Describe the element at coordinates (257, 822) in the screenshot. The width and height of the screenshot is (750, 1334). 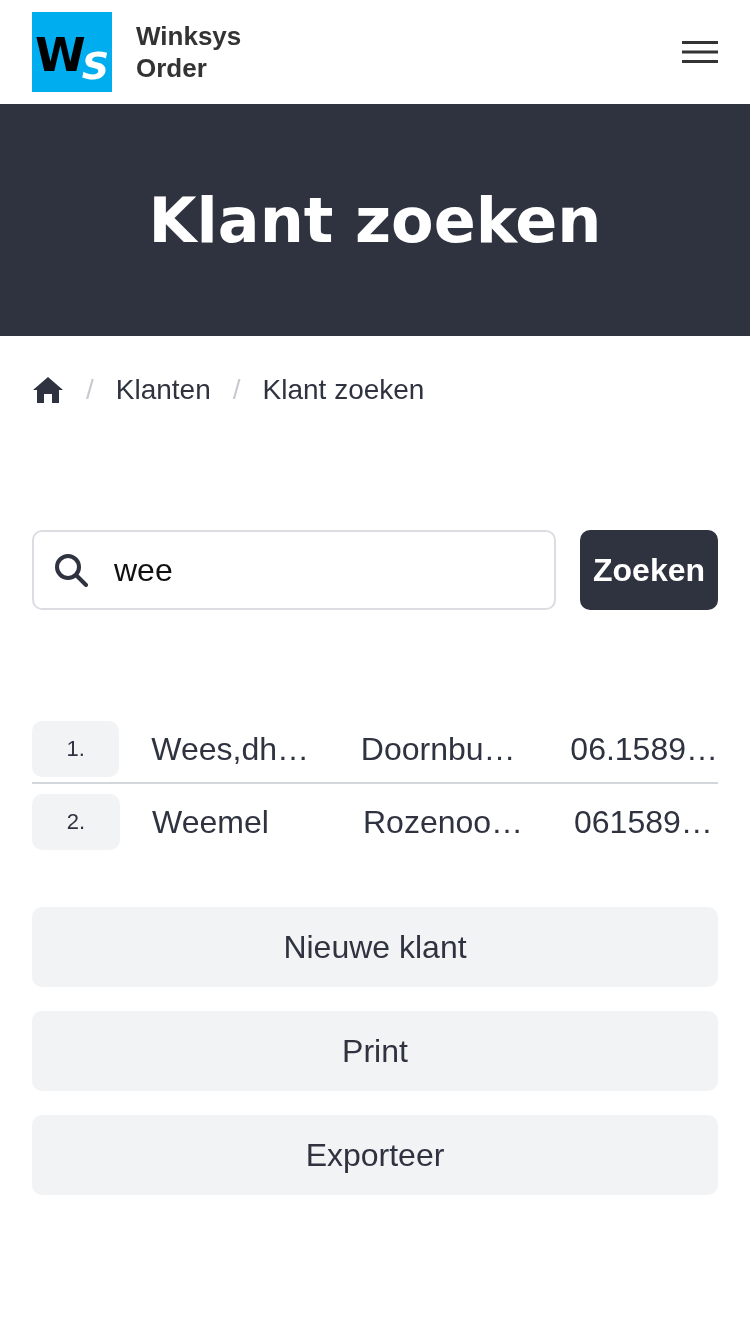
I see `customer-name: Weemel` at that location.